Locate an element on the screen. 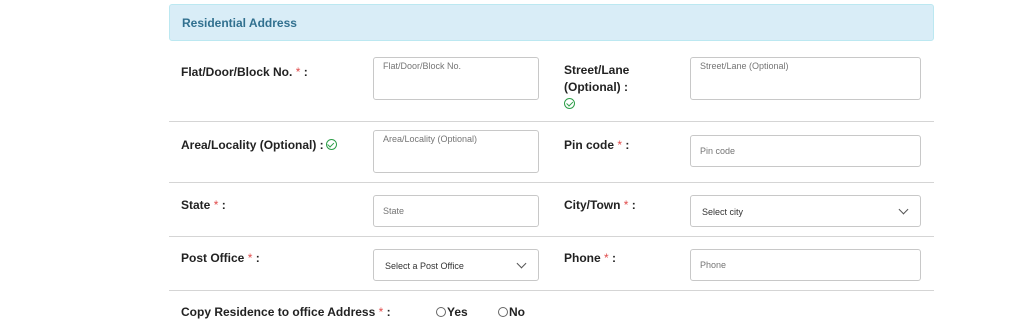 This screenshot has width=1024, height=326. city-select-value: Select city is located at coordinates (723, 212).